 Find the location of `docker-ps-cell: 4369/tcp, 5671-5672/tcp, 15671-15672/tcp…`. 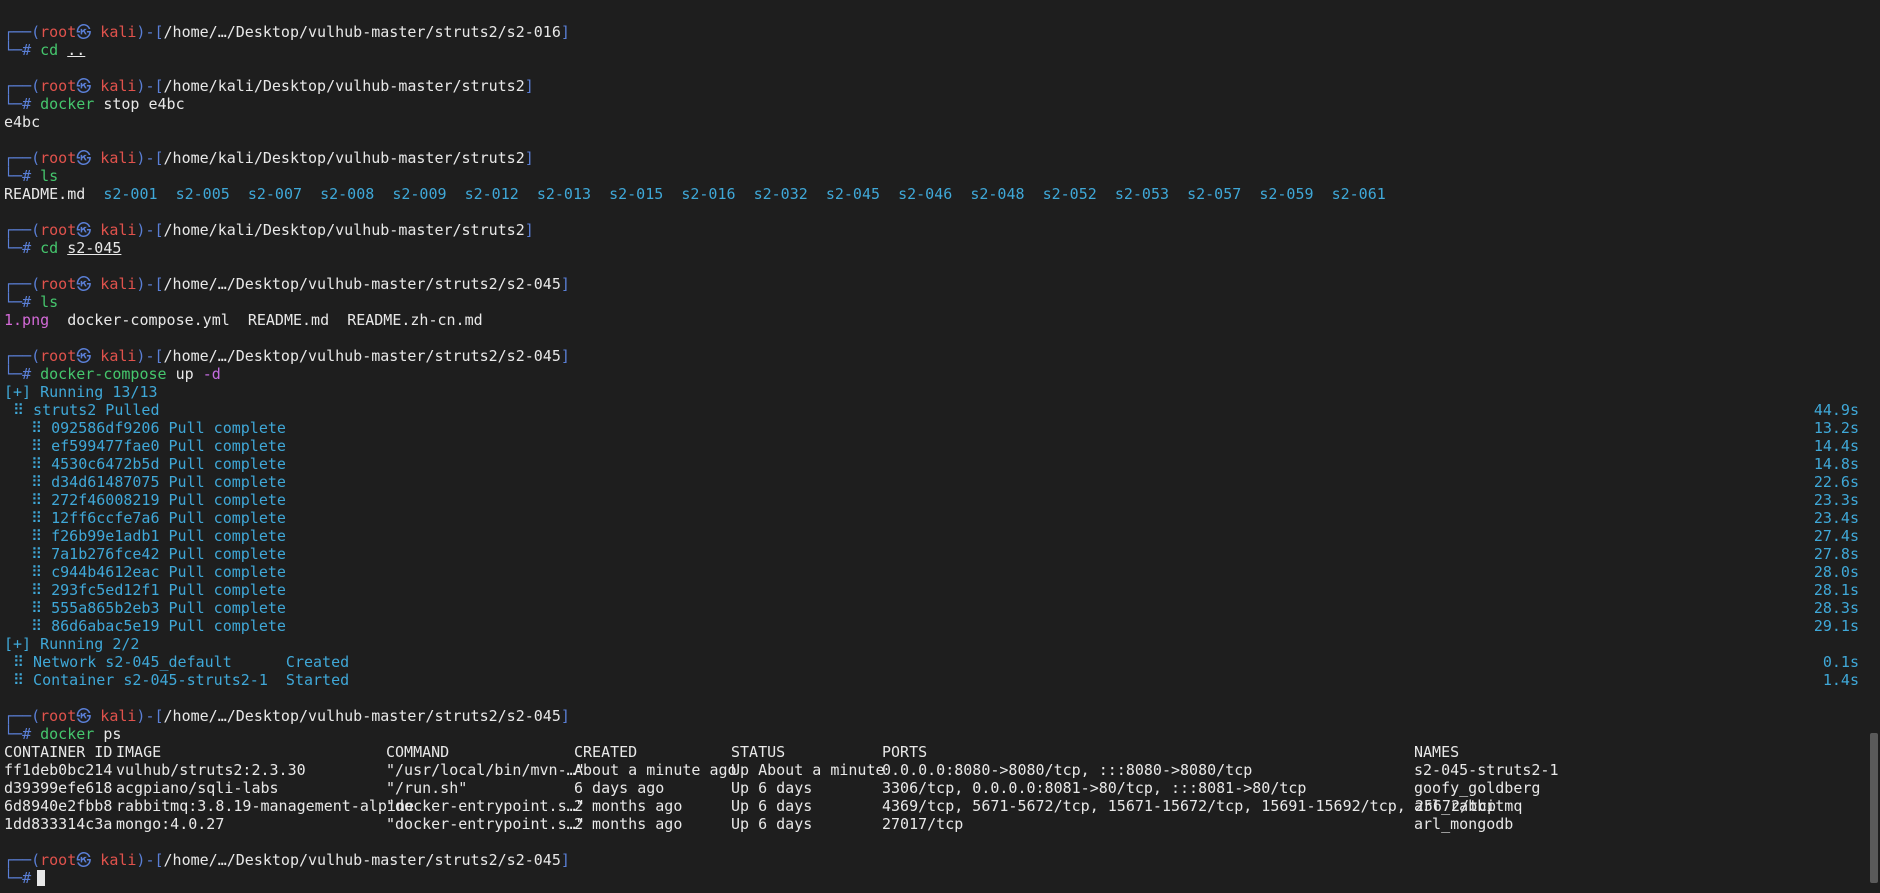

docker-ps-cell: 4369/tcp, 5671-5672/tcp, 15671-15672/tcp… is located at coordinates (1189, 806).